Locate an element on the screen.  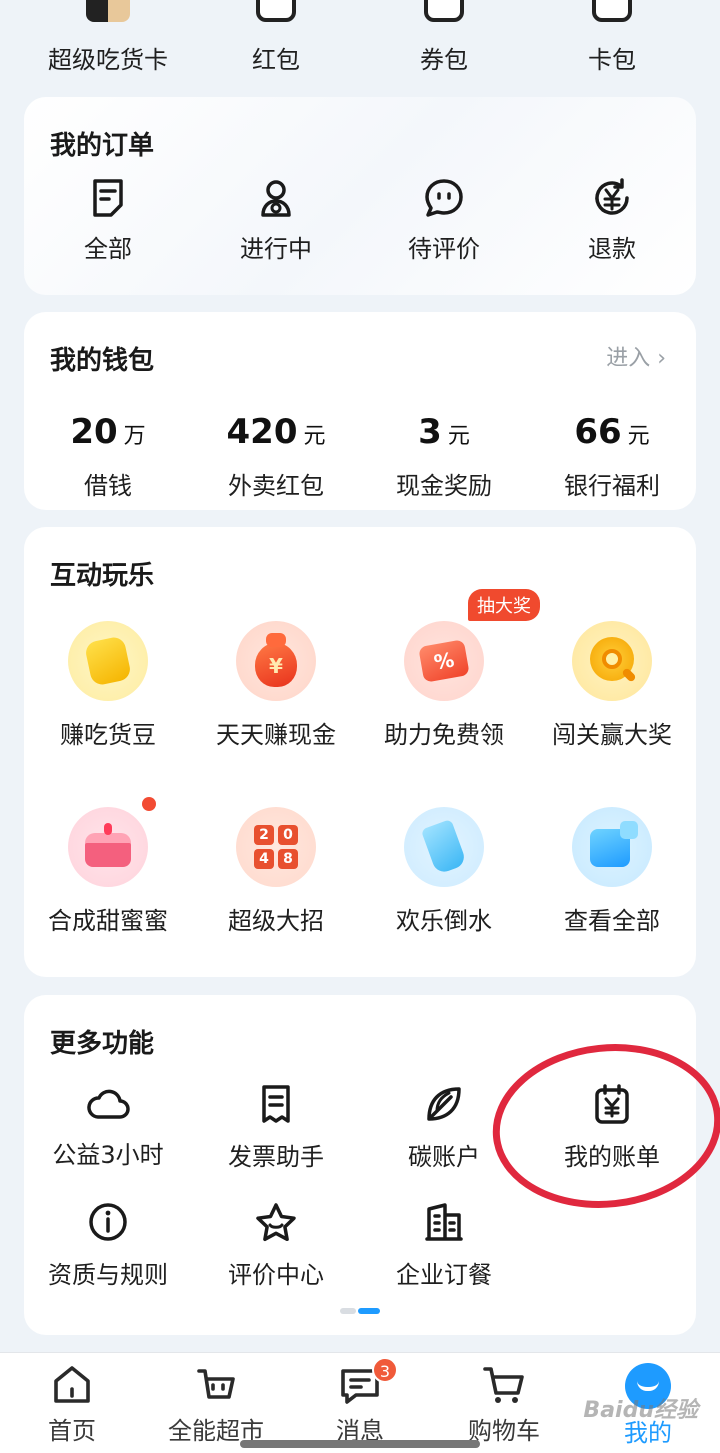
game-assist-free-label: 助力免费领 is located at coordinates (444, 735).